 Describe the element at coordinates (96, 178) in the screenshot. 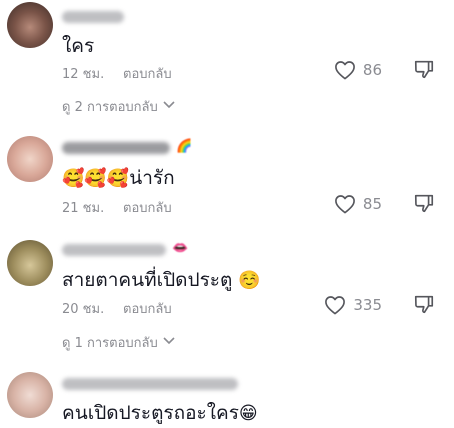

I see `smiling-face-with-hearts-emoji: 🥰🥰🥰` at that location.